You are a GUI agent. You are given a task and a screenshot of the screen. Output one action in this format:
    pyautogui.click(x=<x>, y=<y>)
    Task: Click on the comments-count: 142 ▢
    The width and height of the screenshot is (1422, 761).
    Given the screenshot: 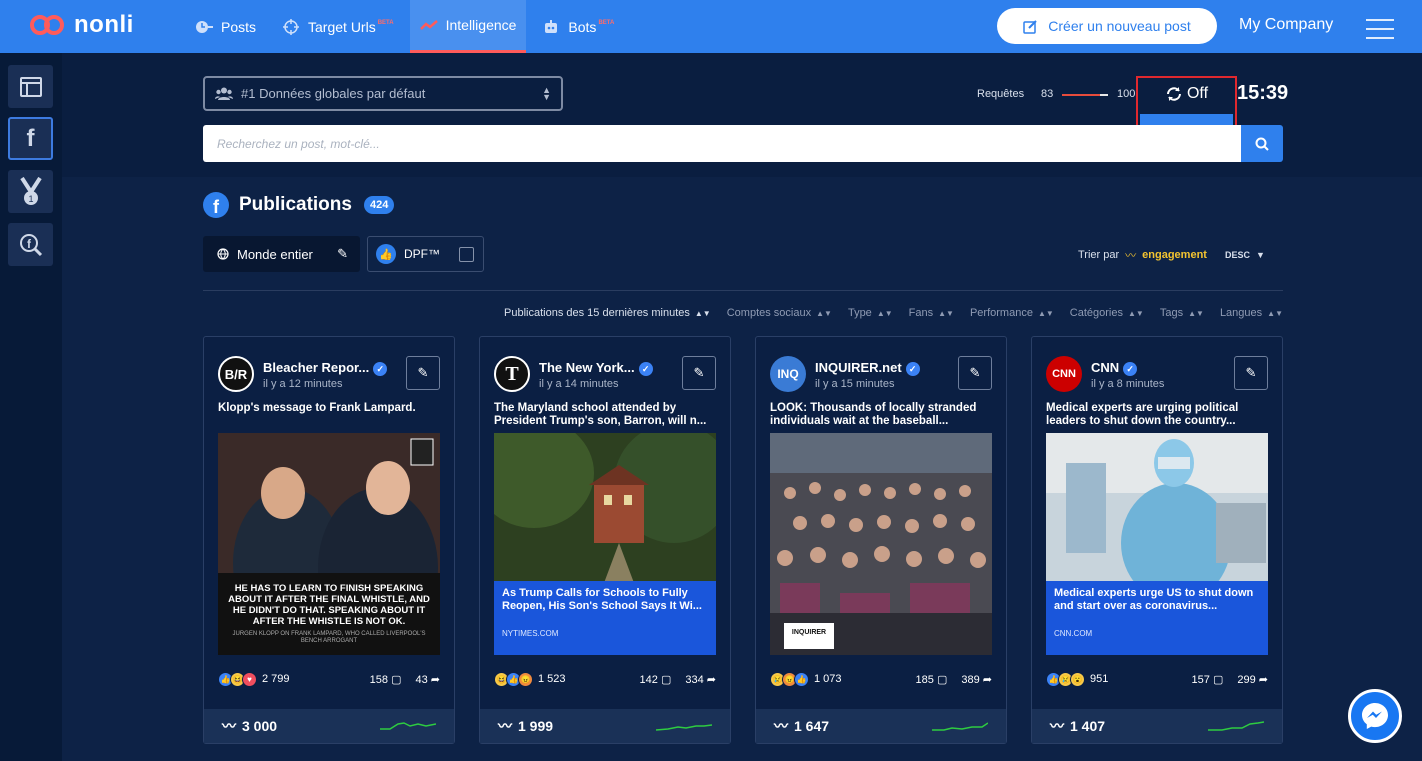 What is the action you would take?
    pyautogui.click(x=656, y=679)
    